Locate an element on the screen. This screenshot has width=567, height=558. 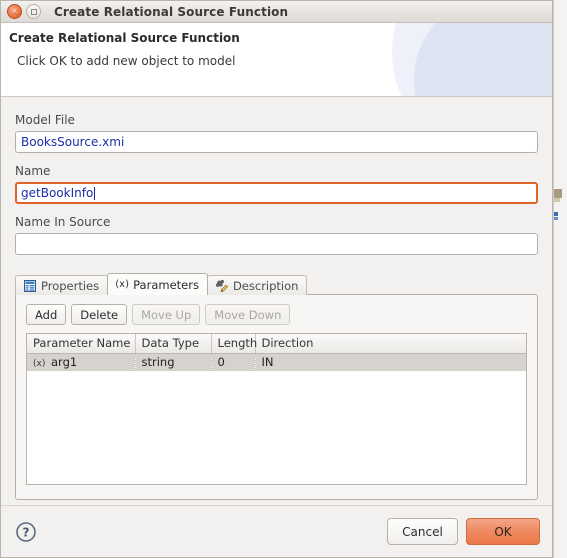
tab-parameters: (x) Parameters is located at coordinates (157, 284).